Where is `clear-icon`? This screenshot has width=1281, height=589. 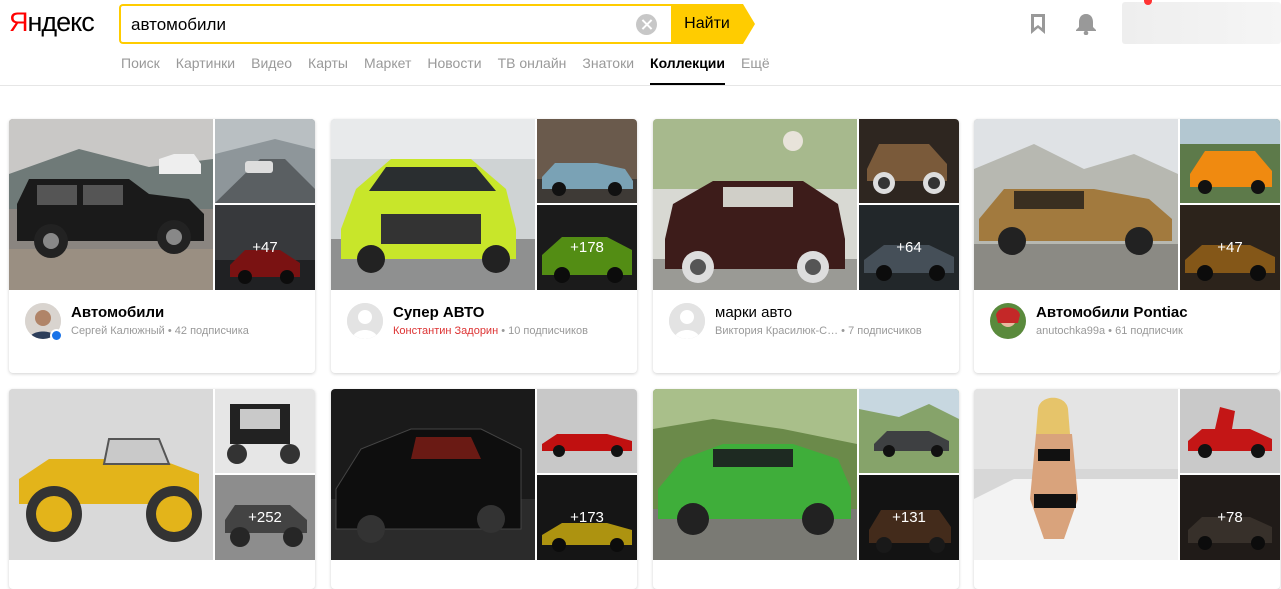
clear-icon is located at coordinates (646, 24).